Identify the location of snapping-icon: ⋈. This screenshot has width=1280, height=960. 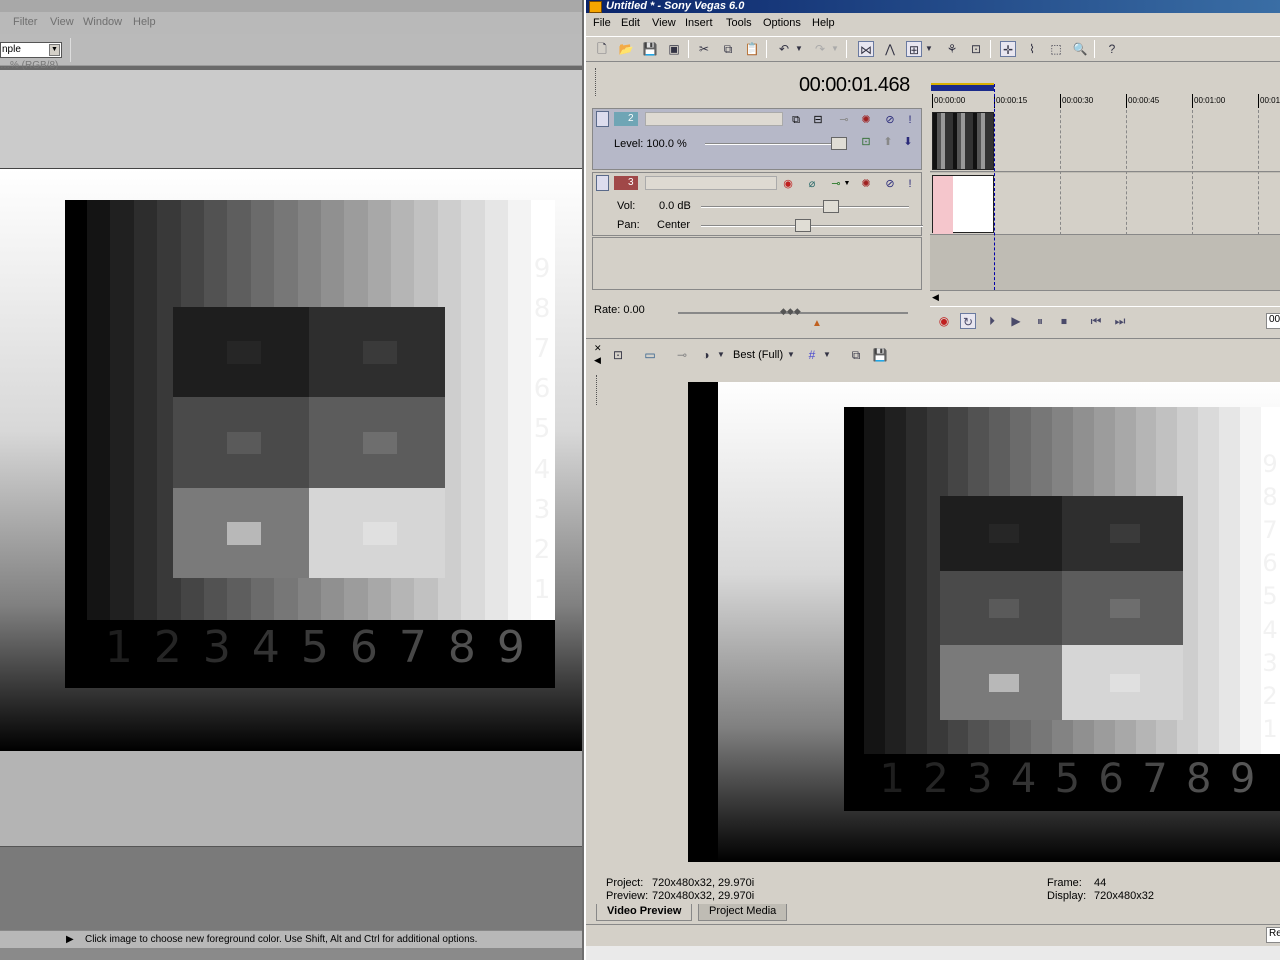
(866, 49).